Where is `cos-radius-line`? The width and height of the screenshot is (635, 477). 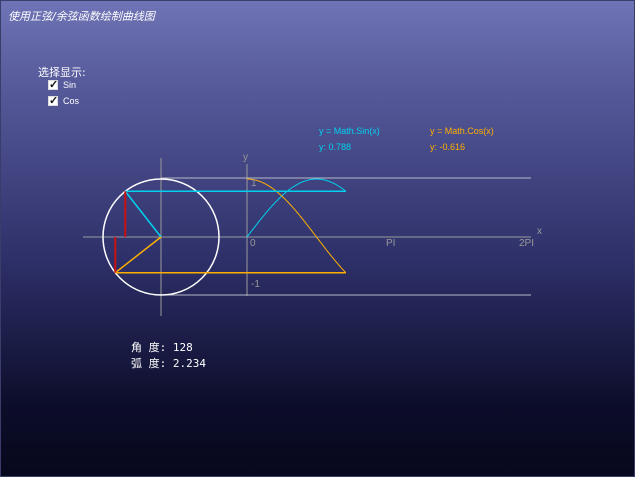 cos-radius-line is located at coordinates (138, 255).